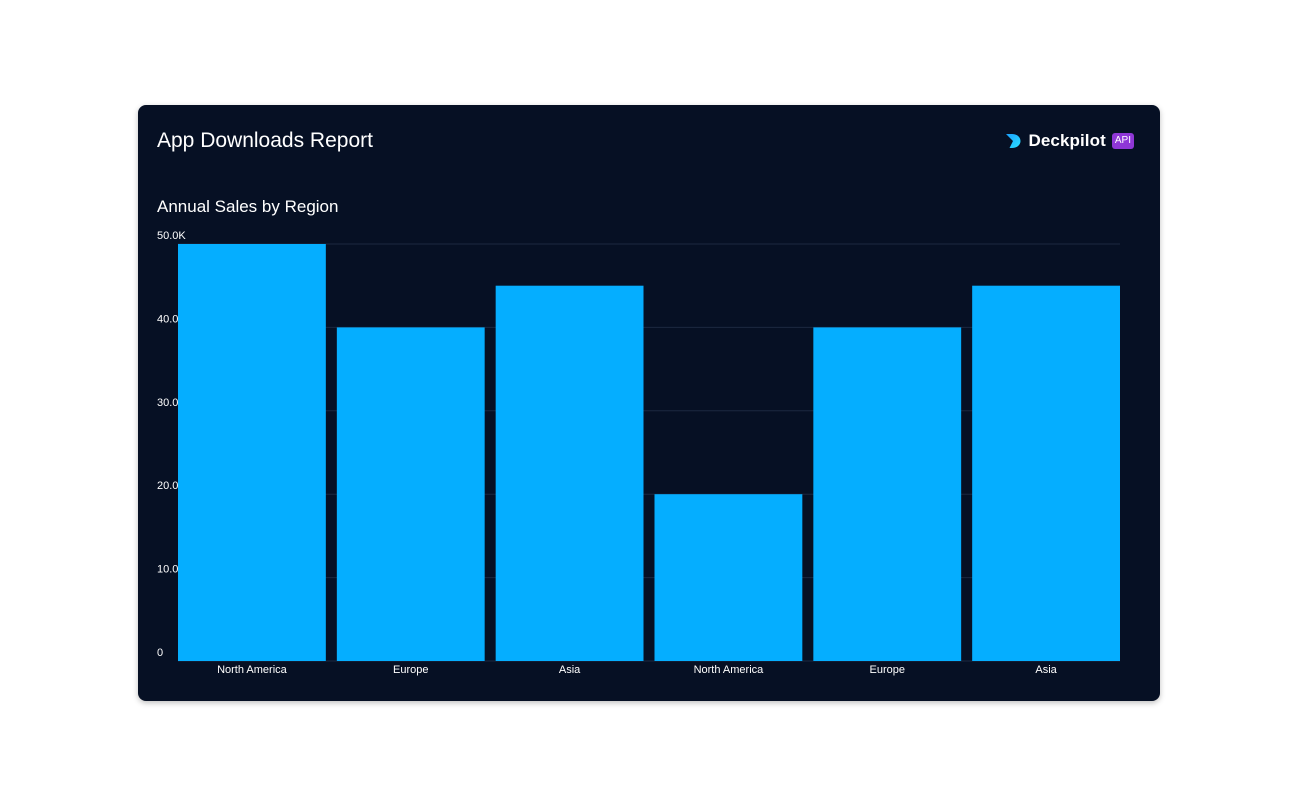  What do you see at coordinates (171, 236) in the screenshot?
I see `y-tick-label: 50.0K` at bounding box center [171, 236].